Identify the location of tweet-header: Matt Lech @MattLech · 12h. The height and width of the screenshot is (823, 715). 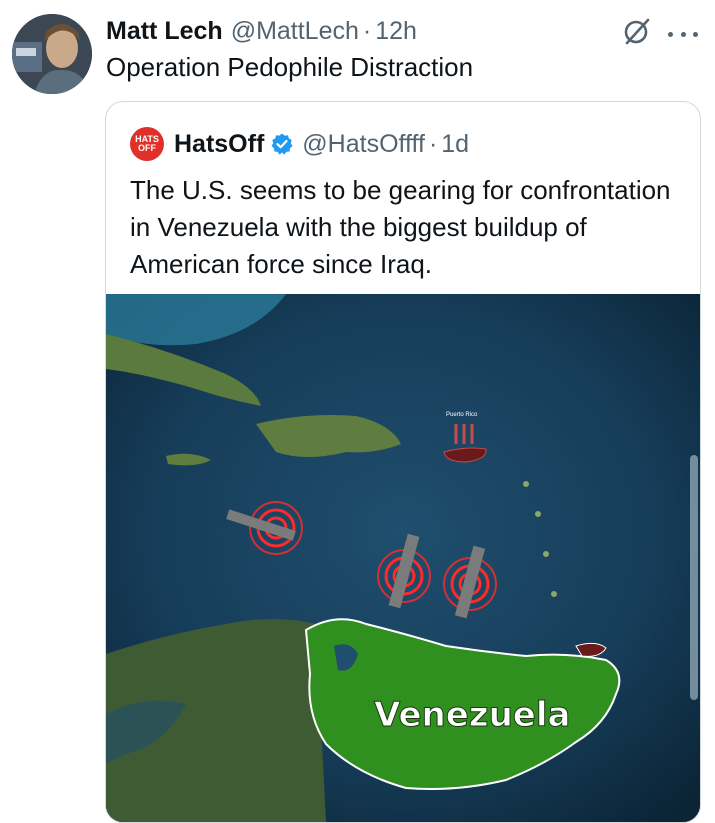
(400, 31).